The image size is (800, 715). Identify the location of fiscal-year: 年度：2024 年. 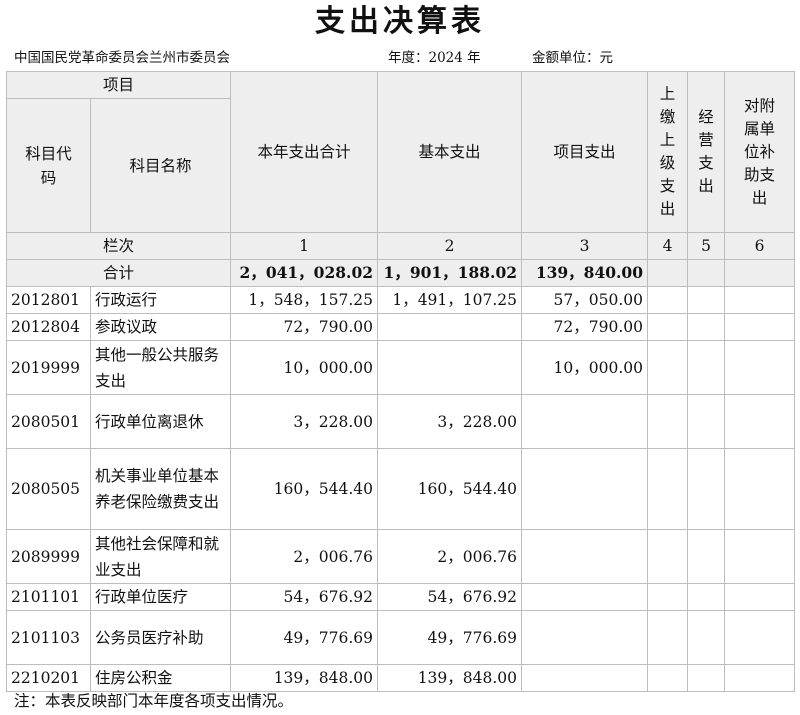
(434, 58).